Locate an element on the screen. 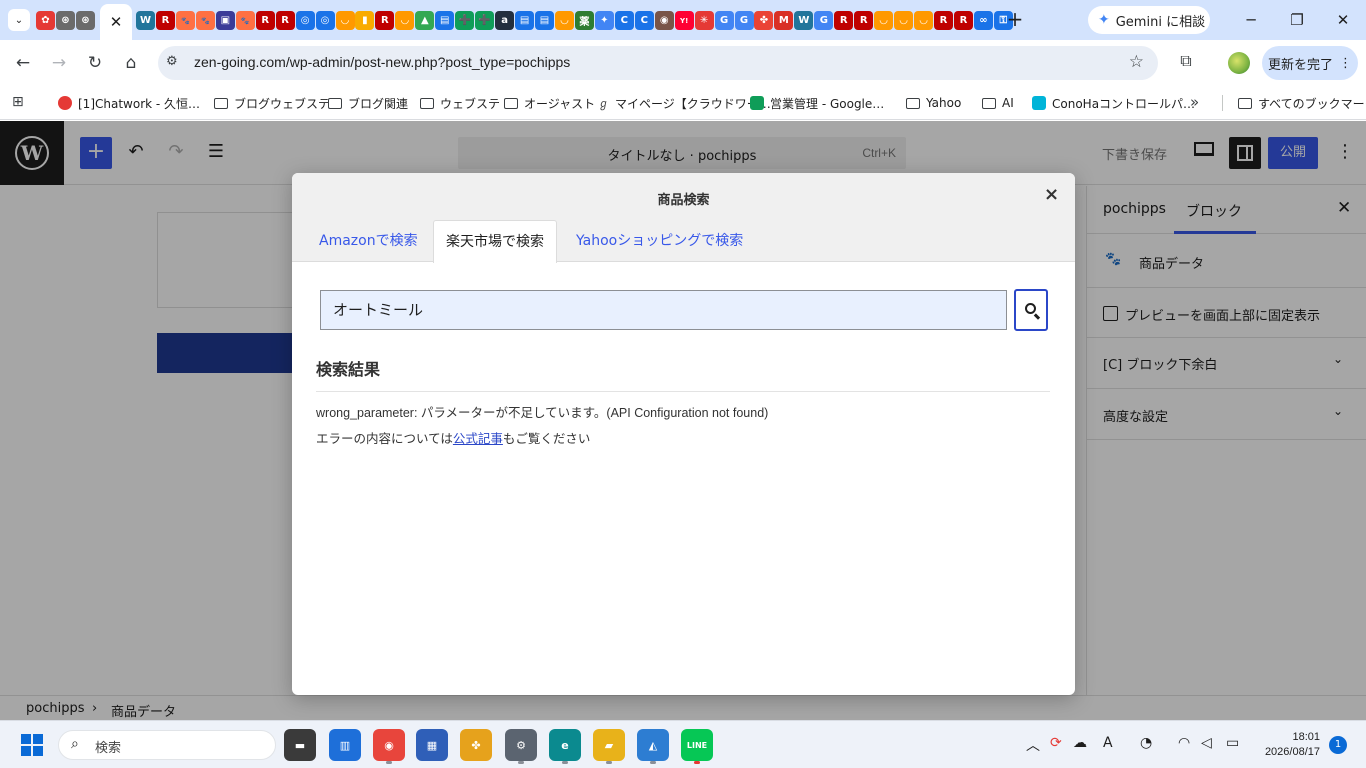  bookmarks-overflow-icon: » is located at coordinates (1194, 102).